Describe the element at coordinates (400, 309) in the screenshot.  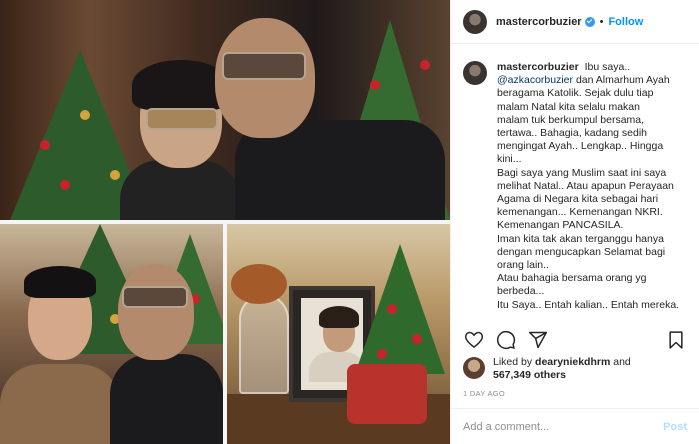
I see `christmas-tree` at that location.